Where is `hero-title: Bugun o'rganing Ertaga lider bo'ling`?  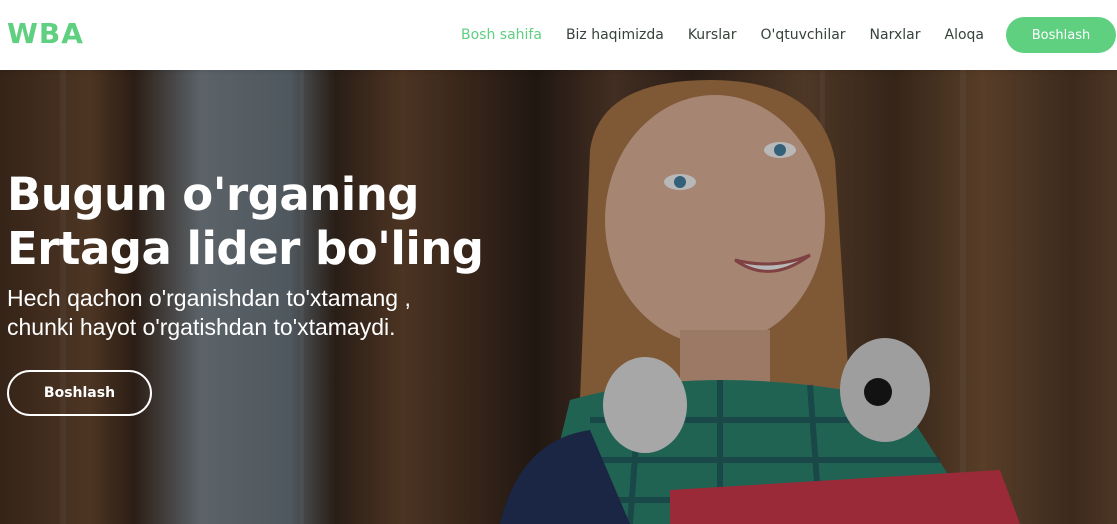
hero-title: Bugun o'rganing Ertaga lider bo'ling is located at coordinates (245, 222).